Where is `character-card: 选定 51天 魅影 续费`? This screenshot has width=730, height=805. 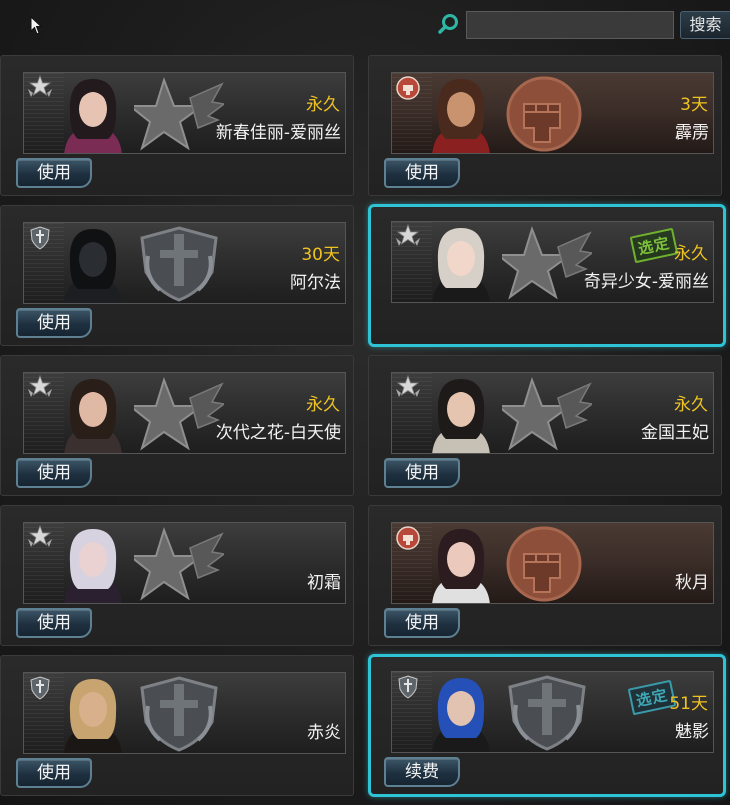
character-card: 选定 51天 魅影 续费 is located at coordinates (547, 725).